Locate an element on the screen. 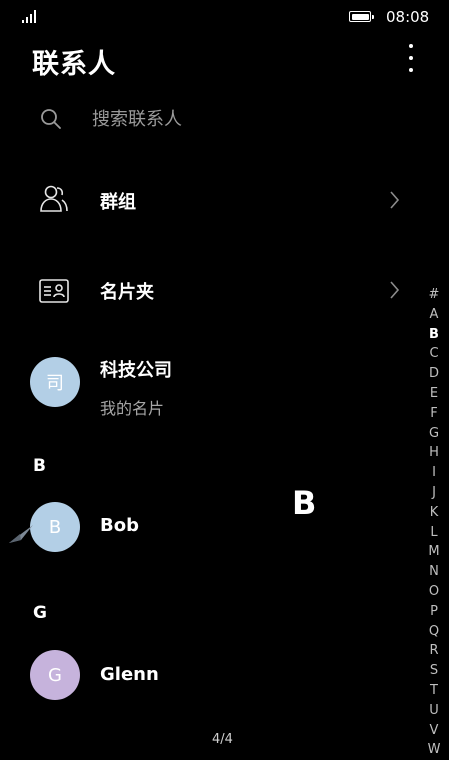 This screenshot has height=760, width=449. index-letter: G is located at coordinates (434, 434).